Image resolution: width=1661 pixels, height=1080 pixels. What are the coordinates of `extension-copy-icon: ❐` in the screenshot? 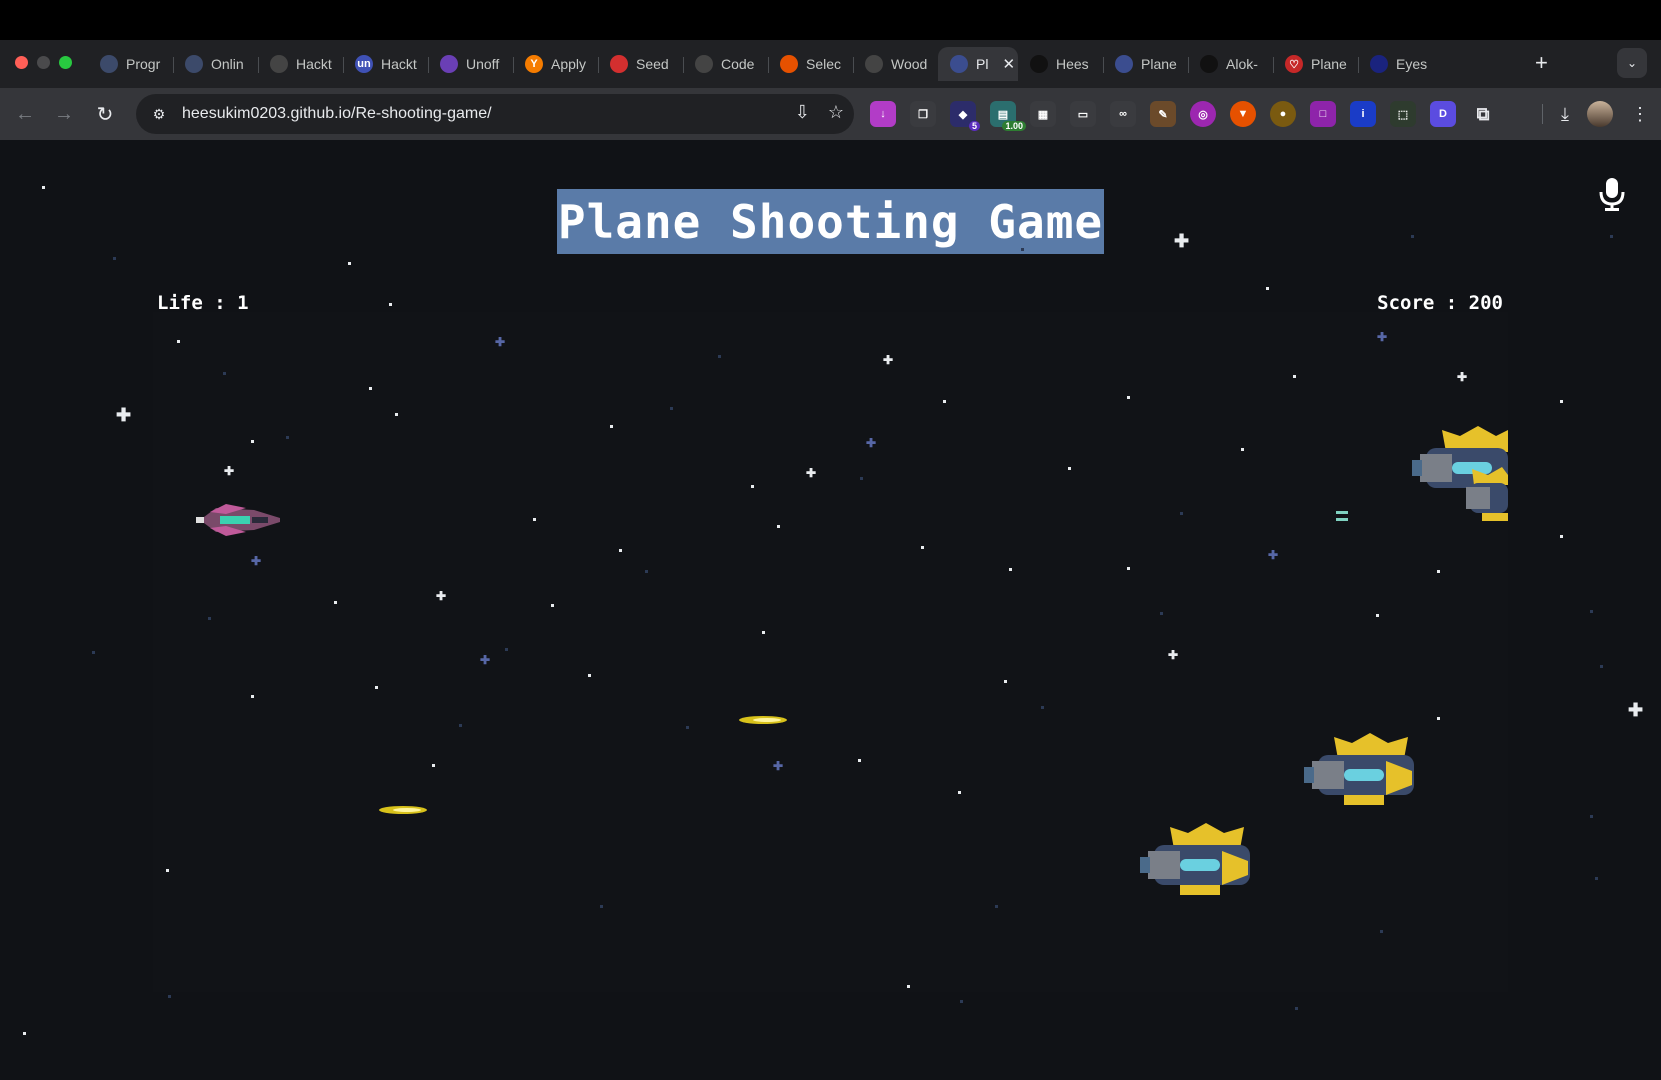 It's located at (923, 114).